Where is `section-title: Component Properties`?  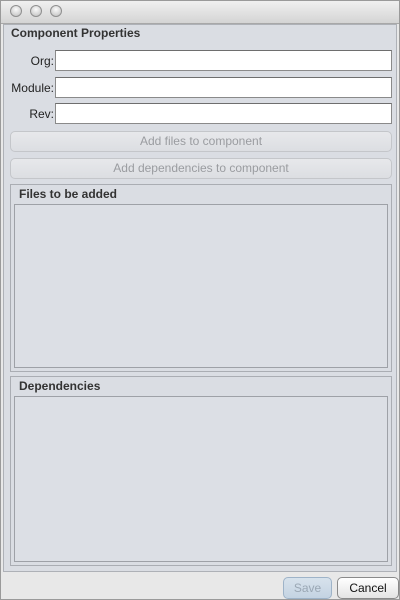 section-title: Component Properties is located at coordinates (76, 33).